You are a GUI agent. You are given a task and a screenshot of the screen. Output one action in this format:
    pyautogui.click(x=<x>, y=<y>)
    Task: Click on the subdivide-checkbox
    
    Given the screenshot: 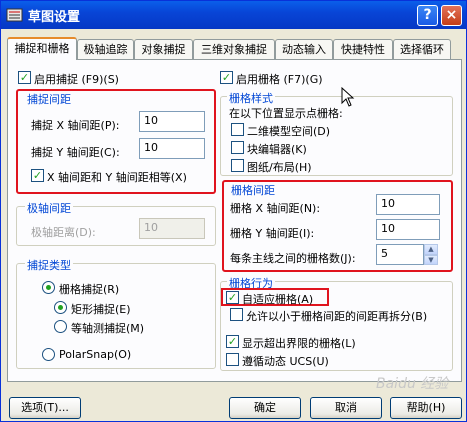 What is the action you would take?
    pyautogui.click(x=236, y=314)
    